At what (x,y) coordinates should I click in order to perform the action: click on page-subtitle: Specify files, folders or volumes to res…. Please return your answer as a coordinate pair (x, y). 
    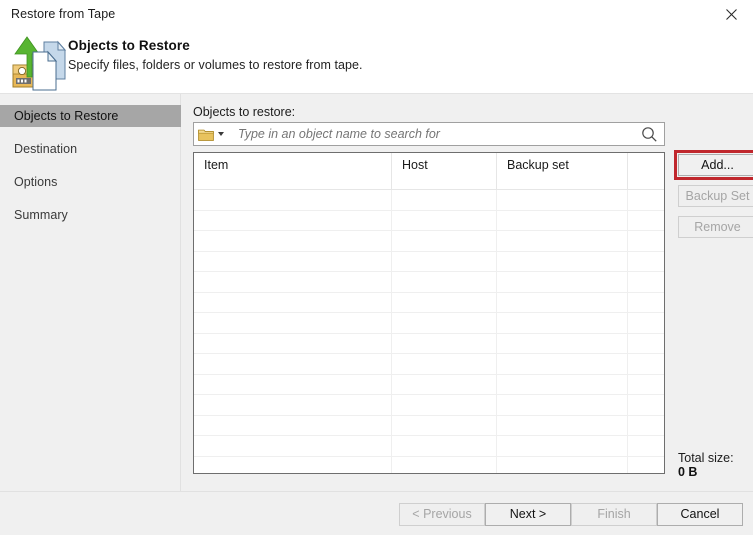
    Looking at the image, I should click on (215, 65).